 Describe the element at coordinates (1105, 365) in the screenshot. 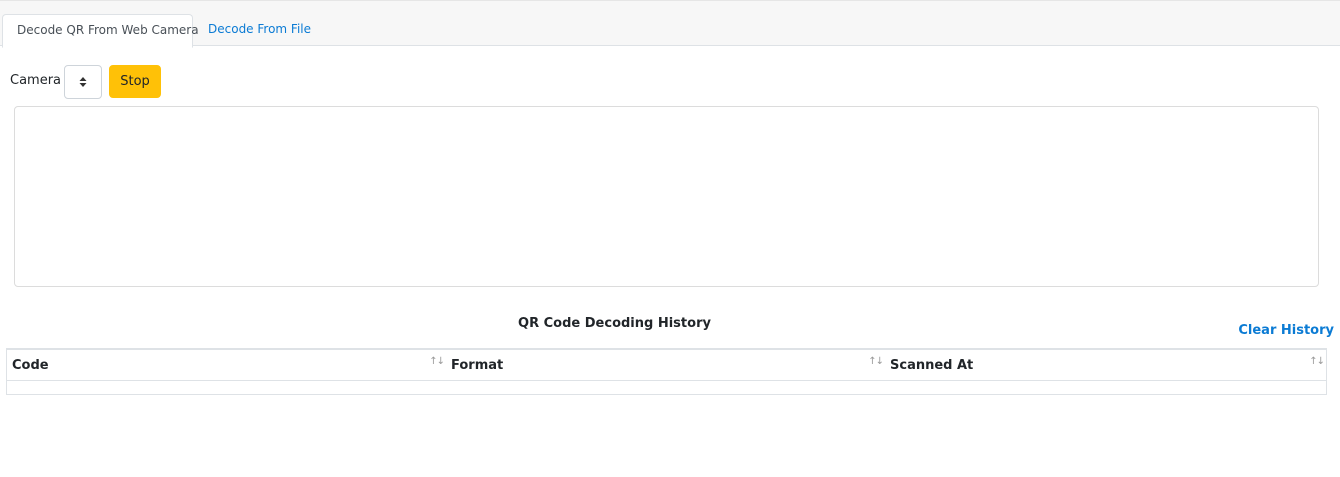

I see `column-header-scanned-at: Scanned At ↑↓` at that location.